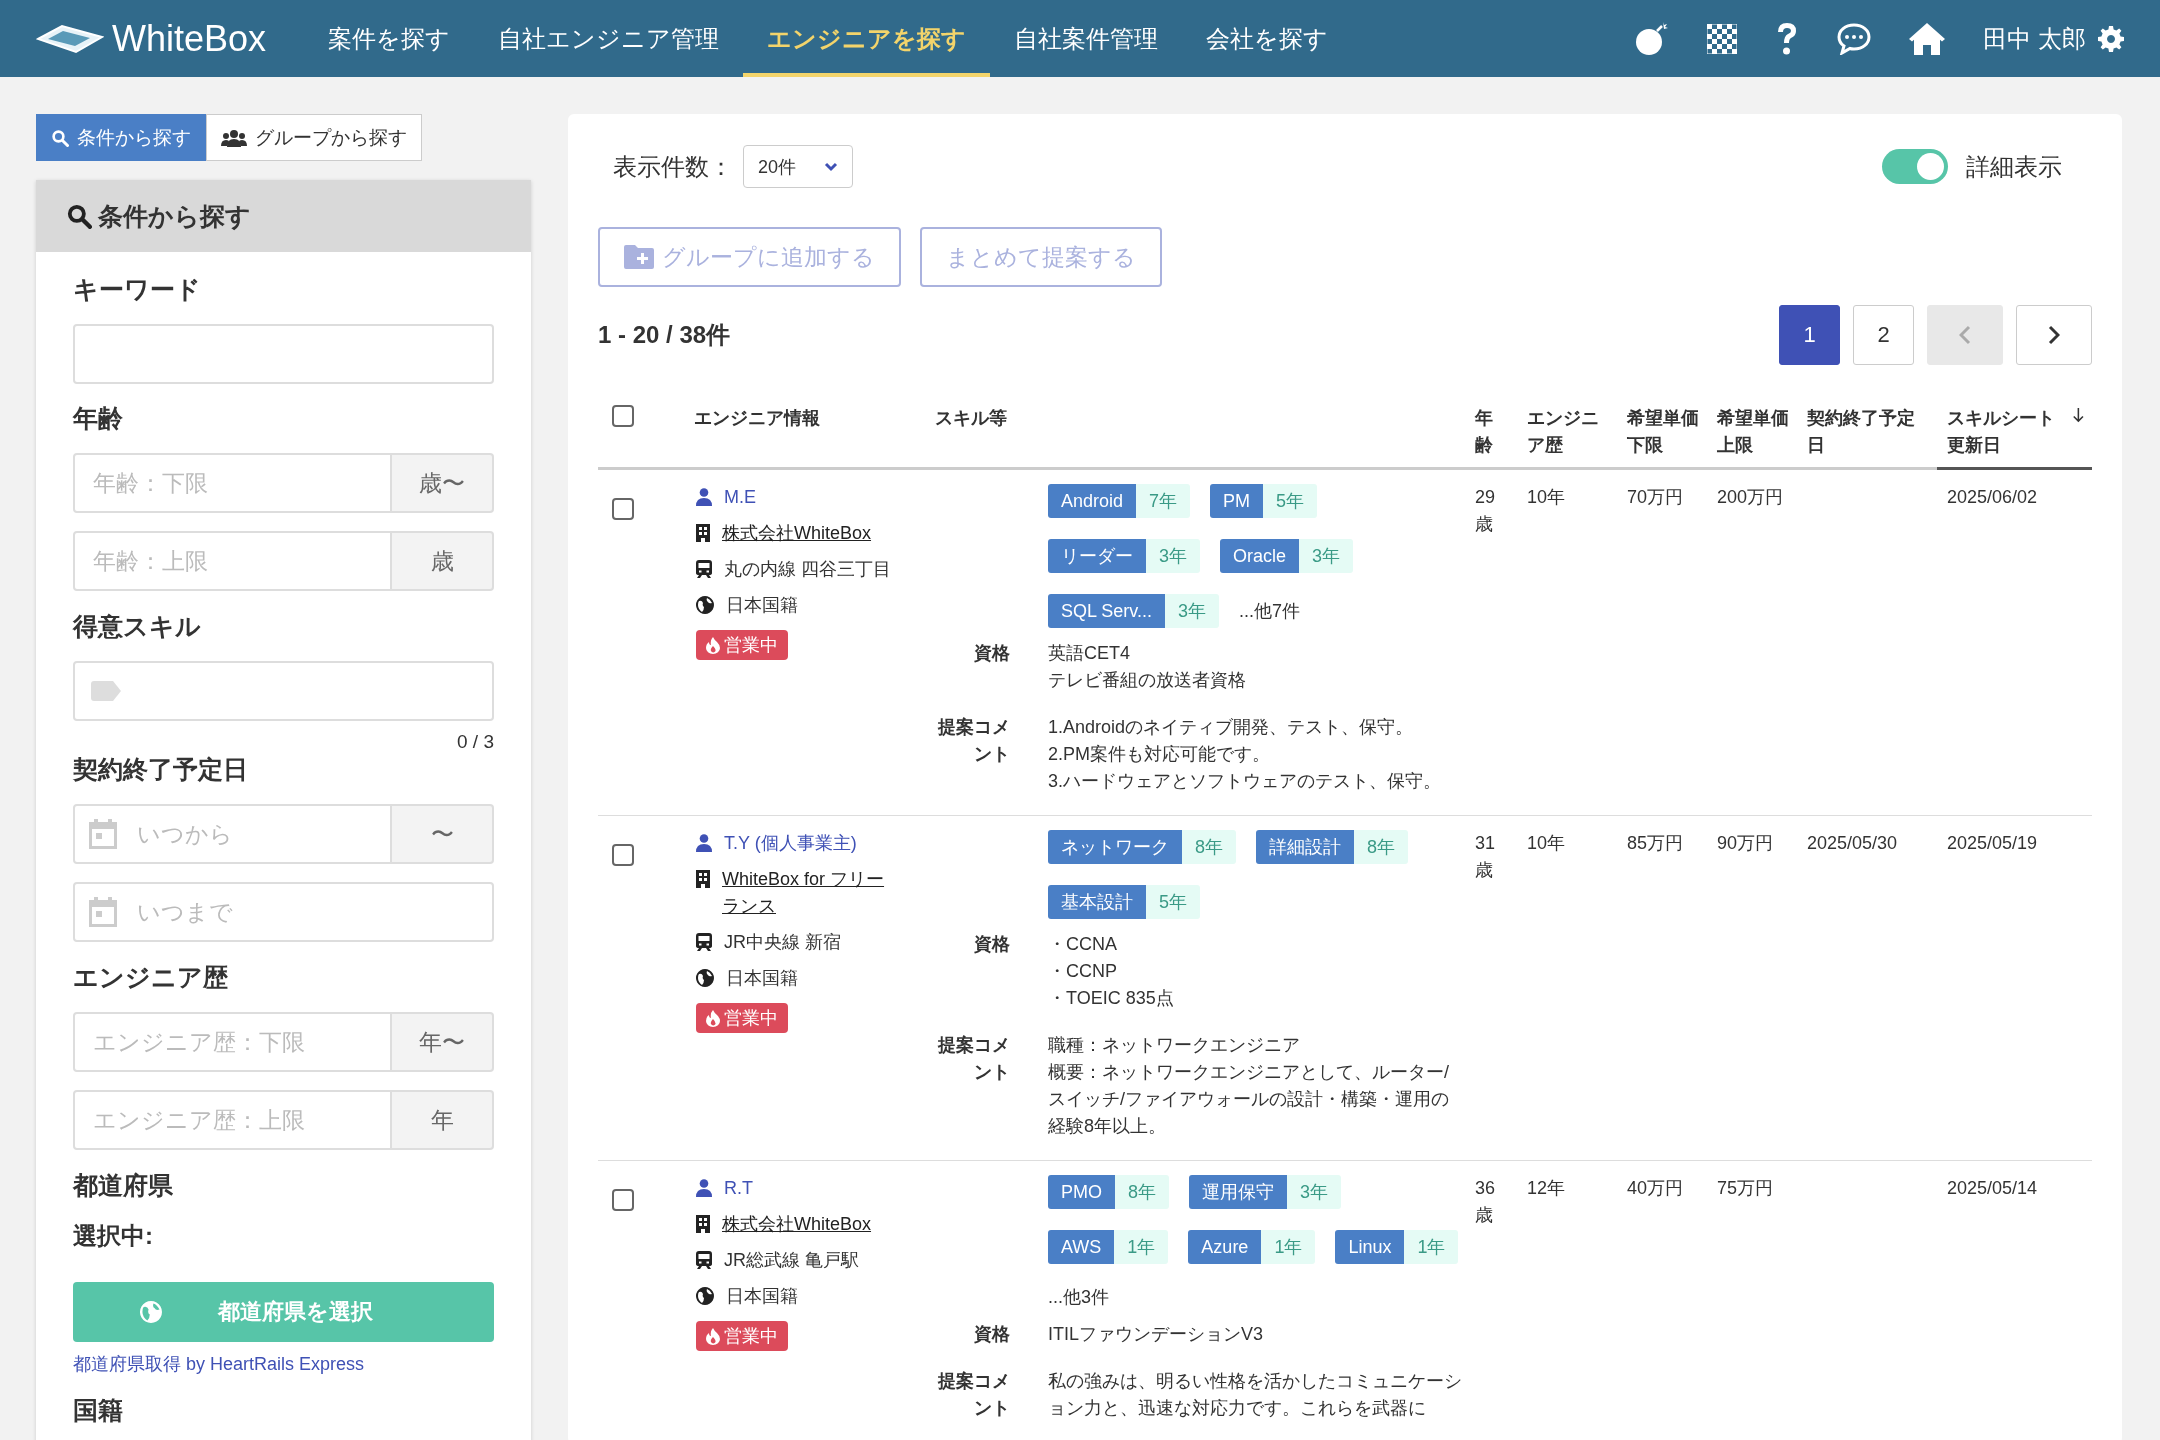  Describe the element at coordinates (1809, 335) in the screenshot. I see `page-button: 1` at that location.